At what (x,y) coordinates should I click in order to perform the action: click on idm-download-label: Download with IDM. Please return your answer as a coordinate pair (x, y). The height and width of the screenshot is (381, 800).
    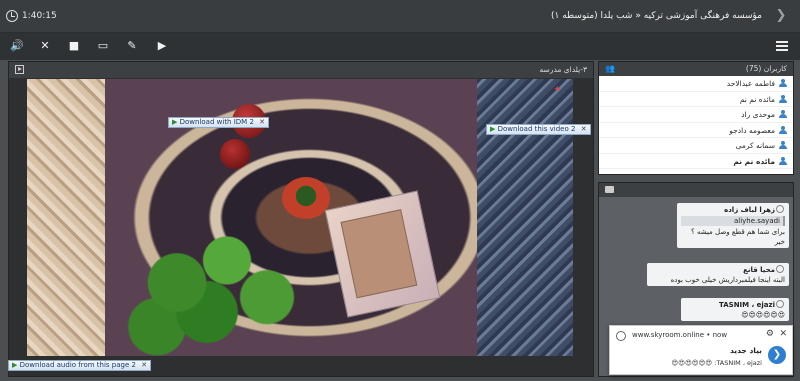
    Looking at the image, I should click on (213, 122).